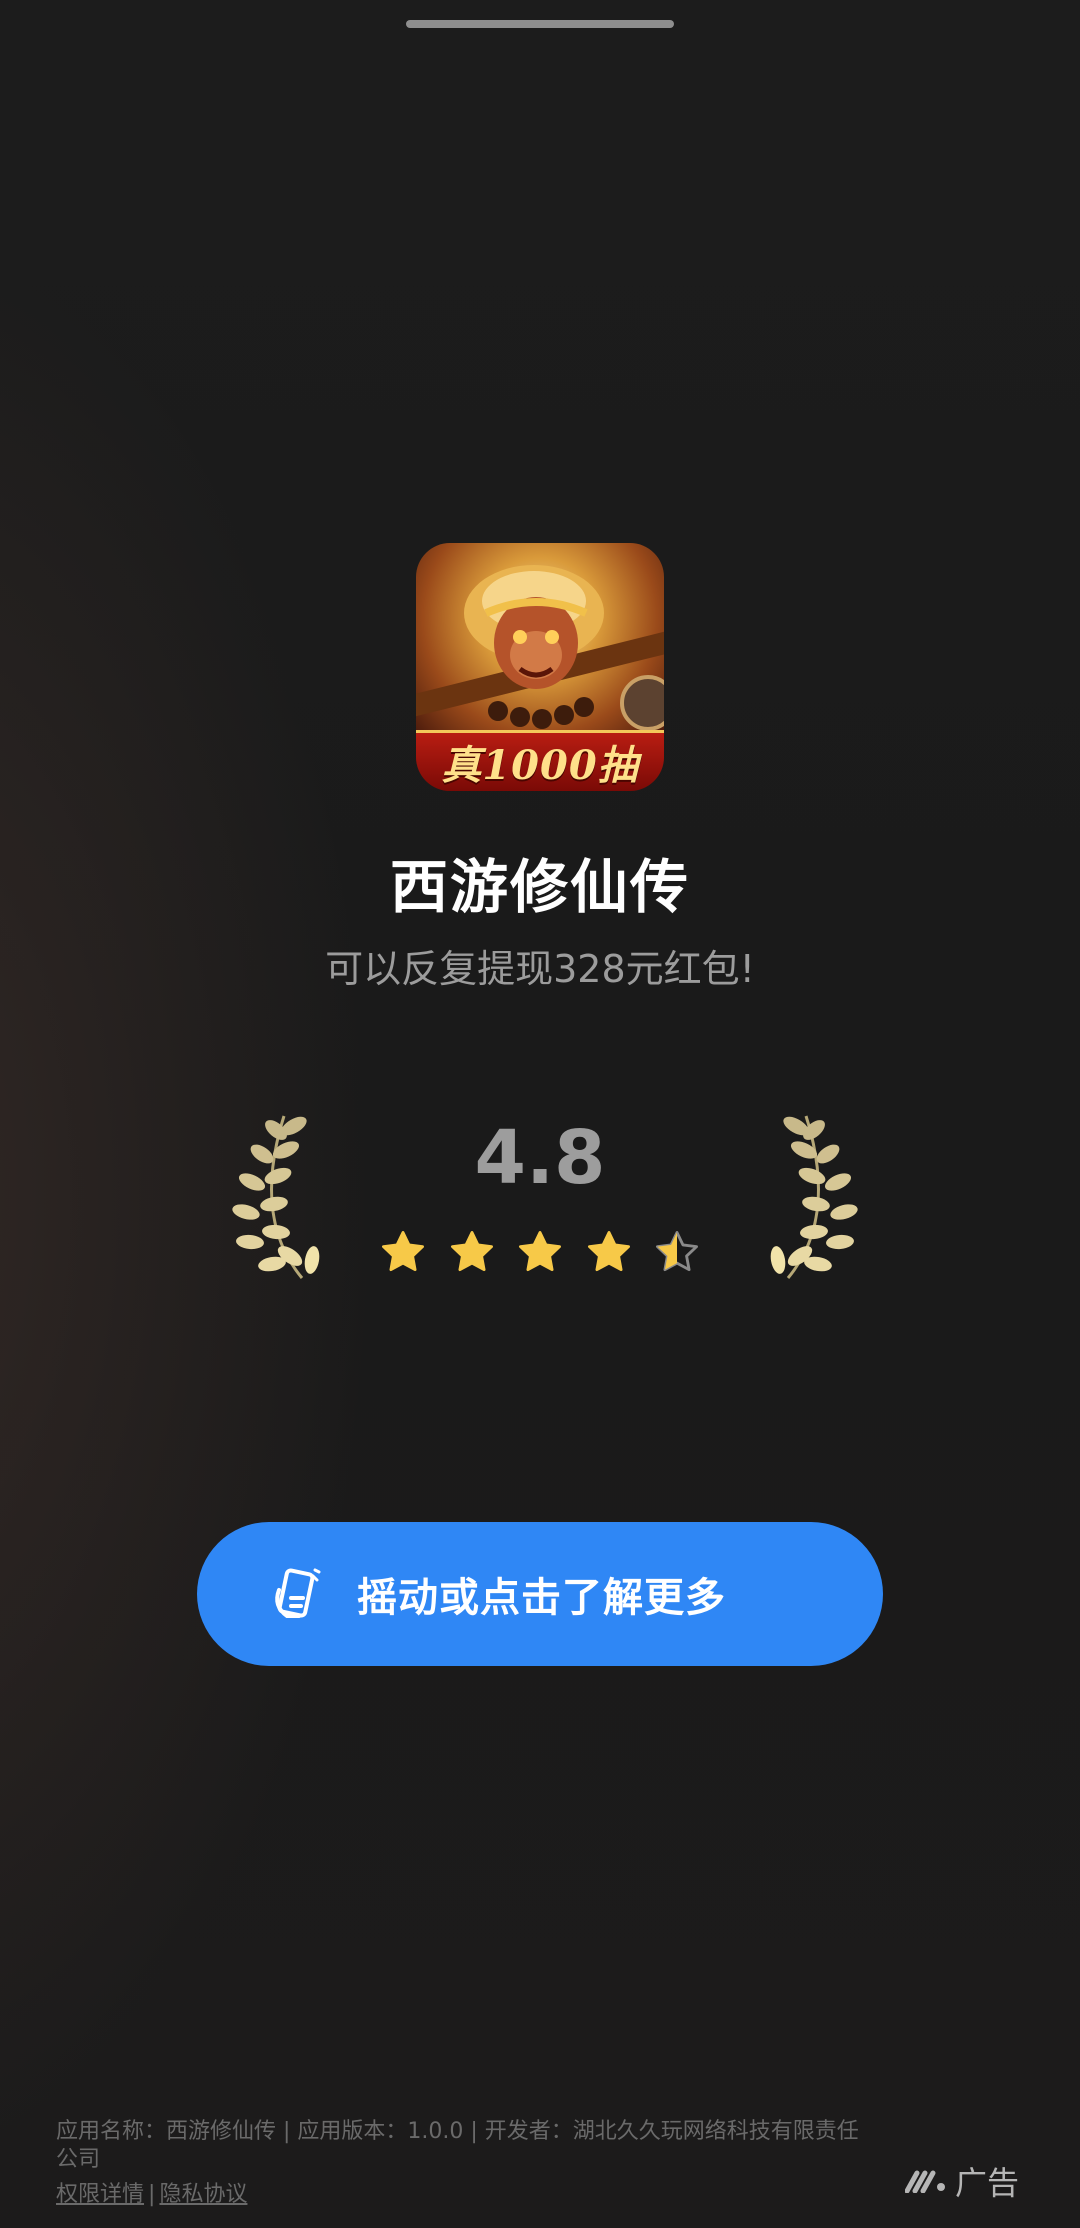  What do you see at coordinates (540, 969) in the screenshot?
I see `app-tagline: 可以反复提现328元红包!` at bounding box center [540, 969].